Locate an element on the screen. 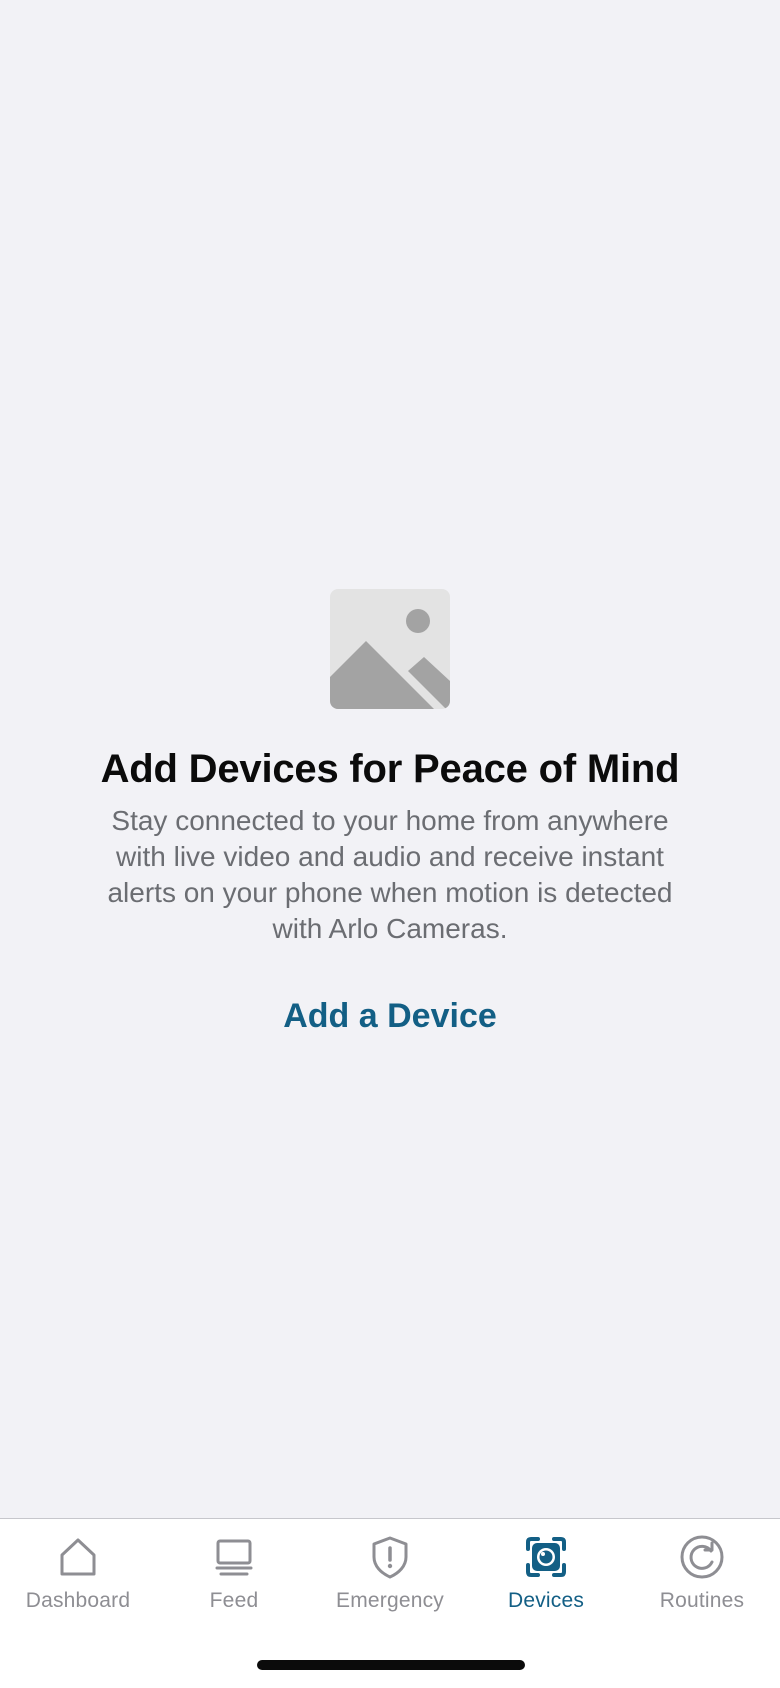  add-device-button: Add a Device is located at coordinates (390, 1016).